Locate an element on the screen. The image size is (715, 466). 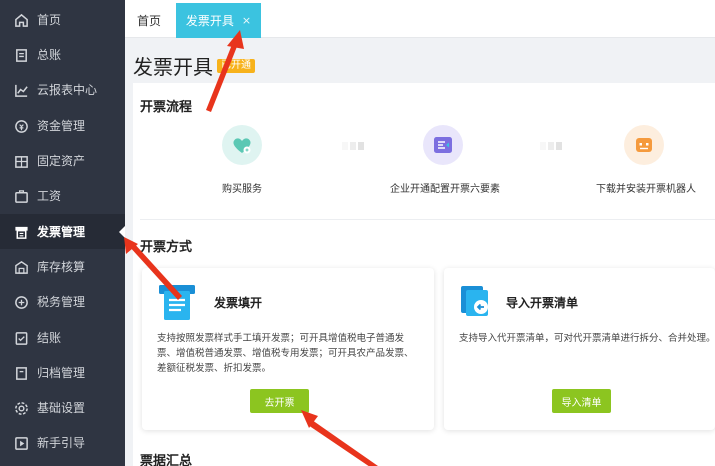
step-label: 购买服务 is located at coordinates (242, 189).